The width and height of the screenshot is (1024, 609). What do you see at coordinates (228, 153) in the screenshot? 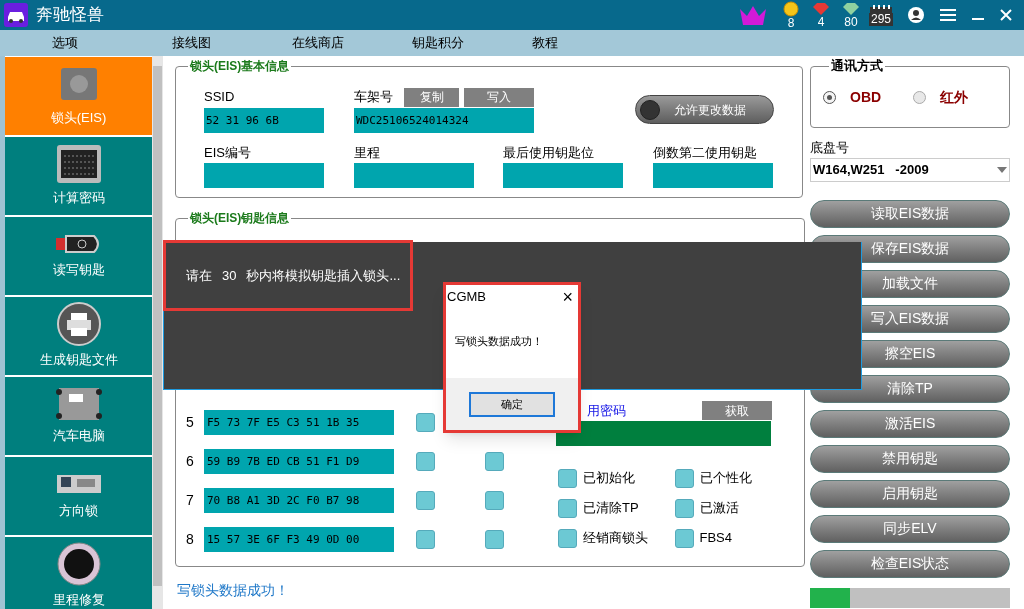
I see `field-label: EIS编号` at bounding box center [228, 153].